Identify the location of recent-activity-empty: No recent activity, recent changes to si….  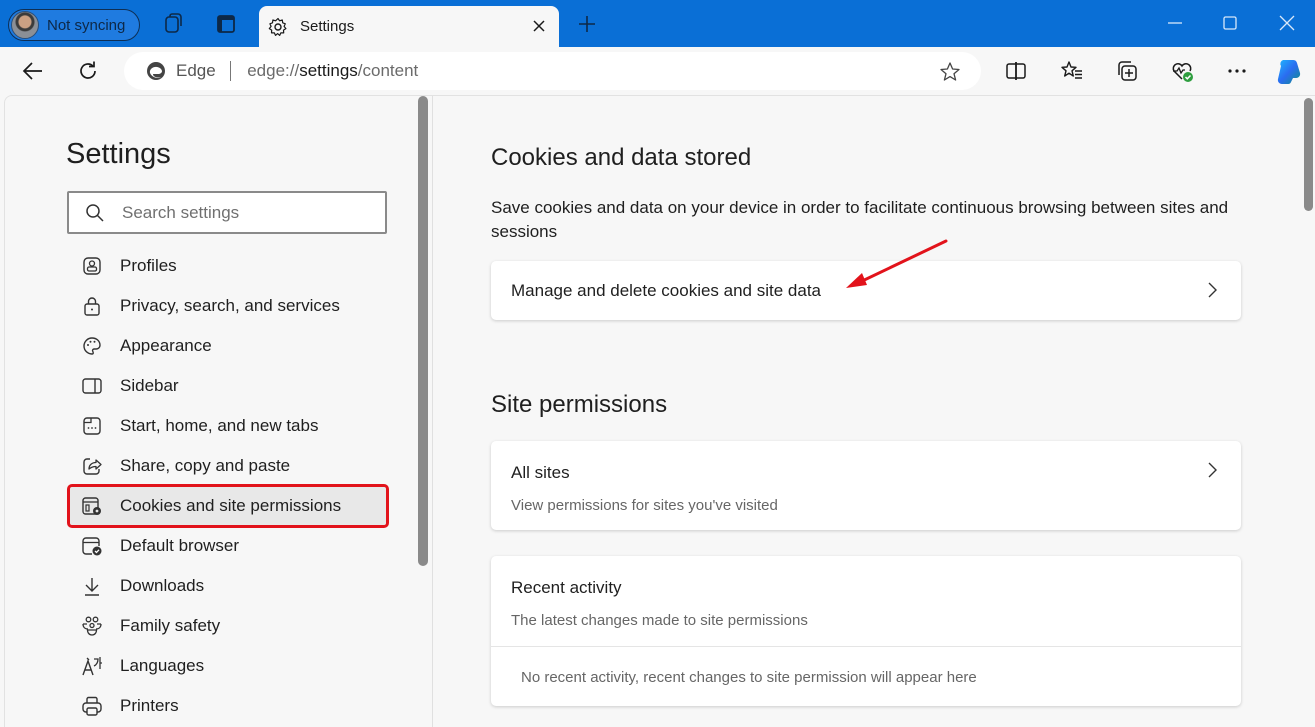
(749, 677).